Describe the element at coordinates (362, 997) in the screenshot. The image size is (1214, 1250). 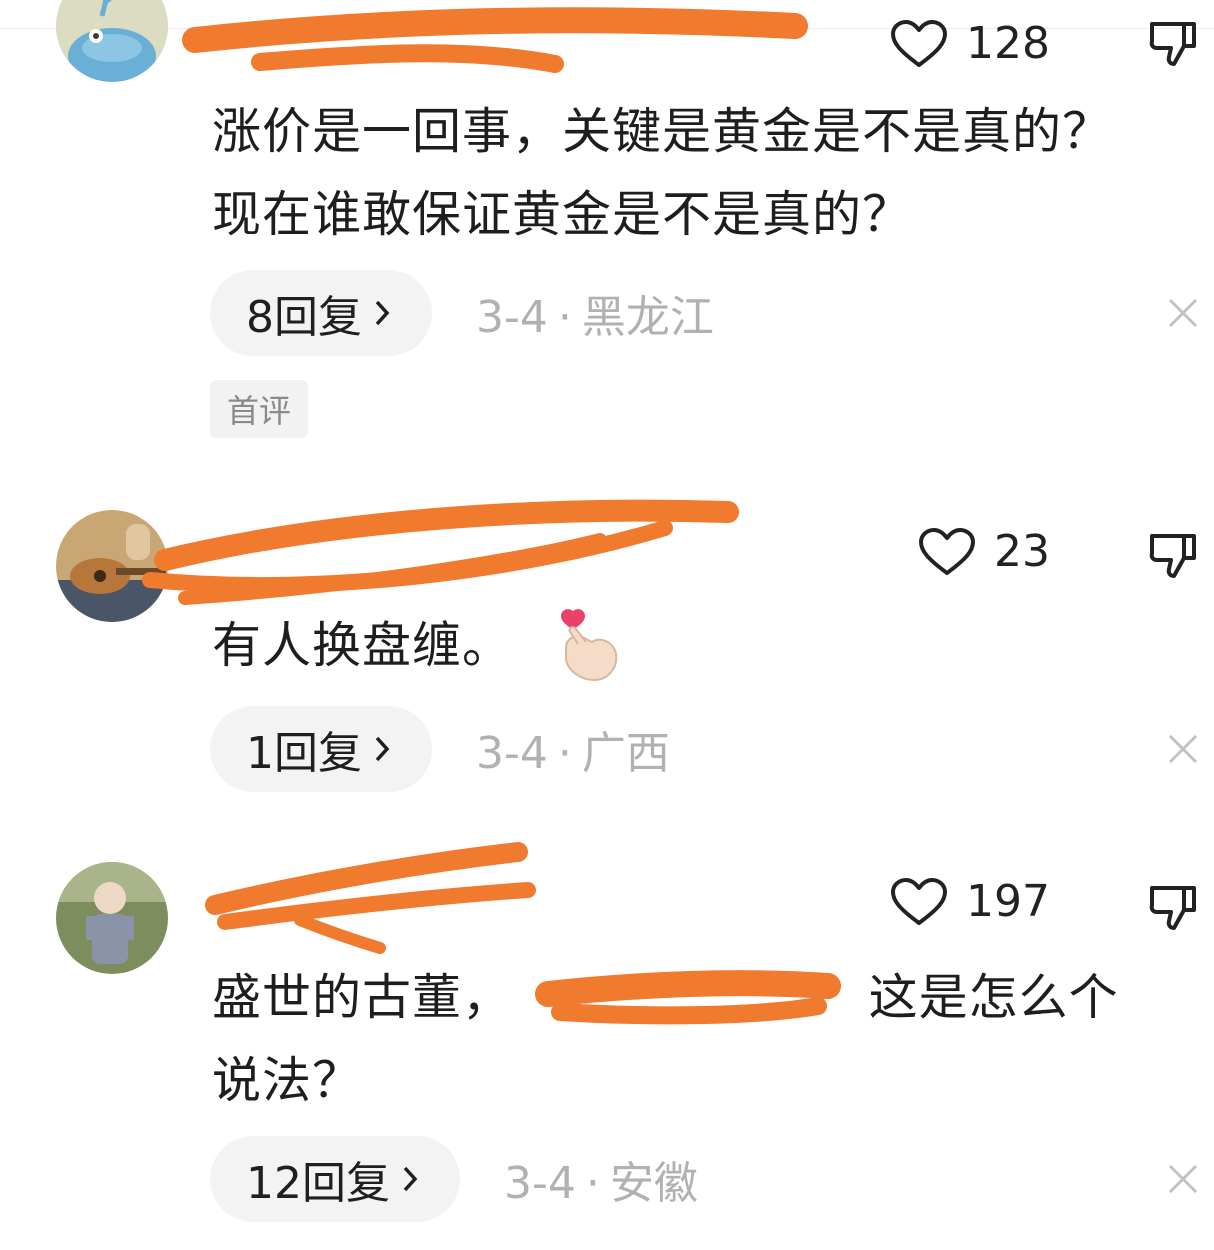
I see `comment-text-part1: 盛世的古董，` at that location.